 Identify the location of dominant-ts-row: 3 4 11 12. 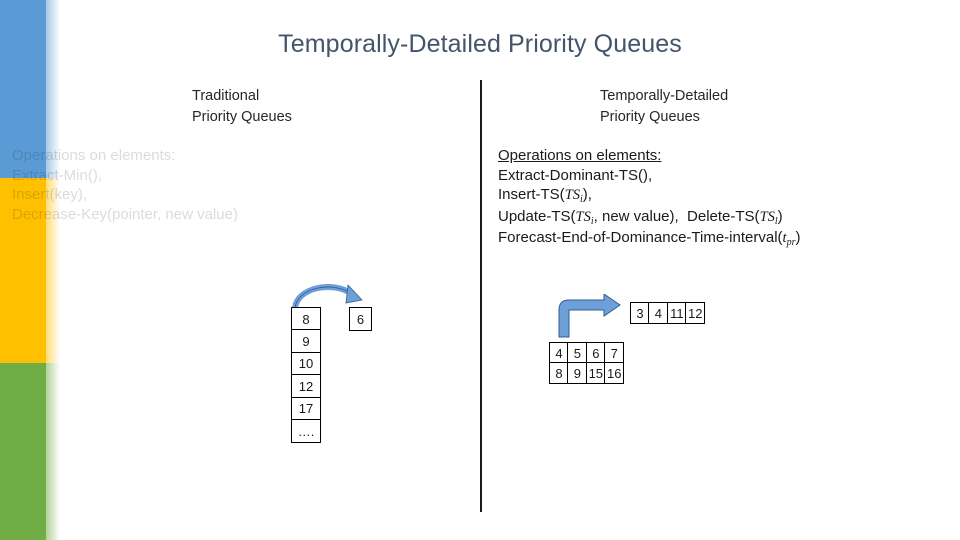
(668, 313).